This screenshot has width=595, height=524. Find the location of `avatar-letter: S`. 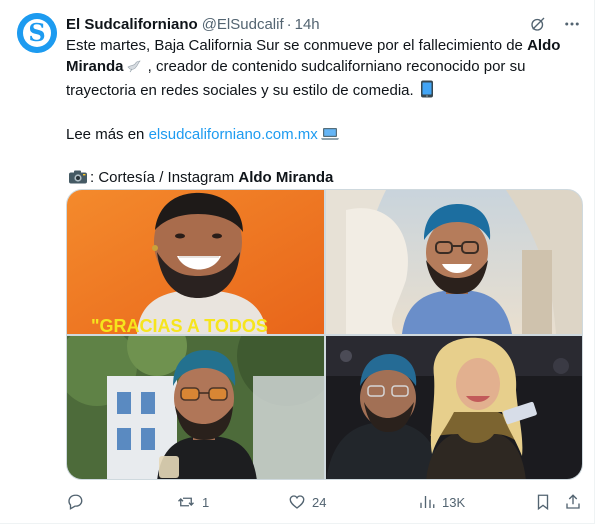

avatar-letter: S is located at coordinates (36, 32).